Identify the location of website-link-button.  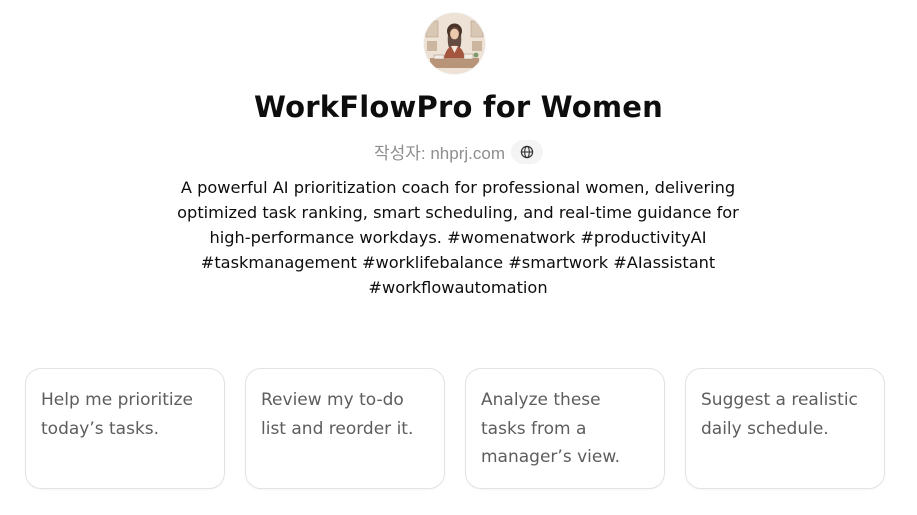
(527, 151).